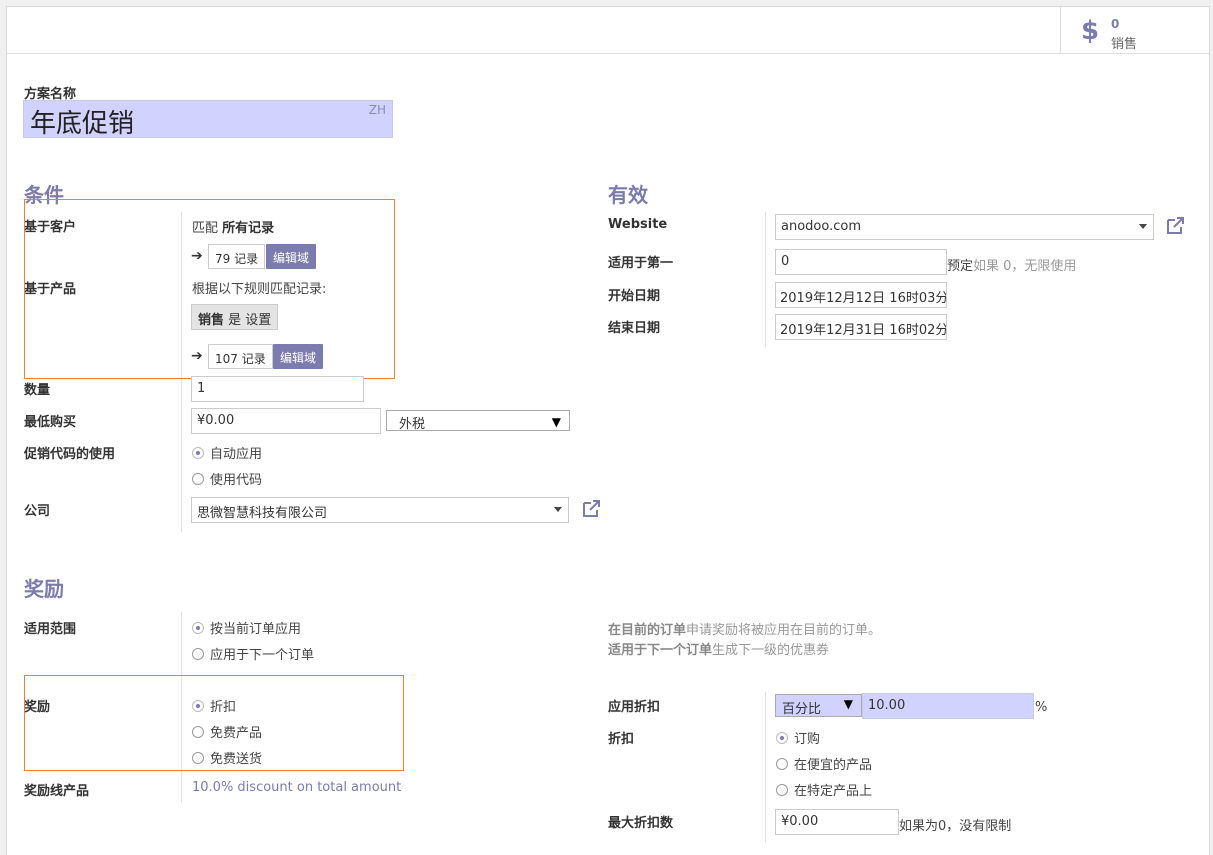 This screenshot has height=855, width=1213. Describe the element at coordinates (296, 787) in the screenshot. I see `reward-line-product-link: 10.0% discount on total amount` at that location.